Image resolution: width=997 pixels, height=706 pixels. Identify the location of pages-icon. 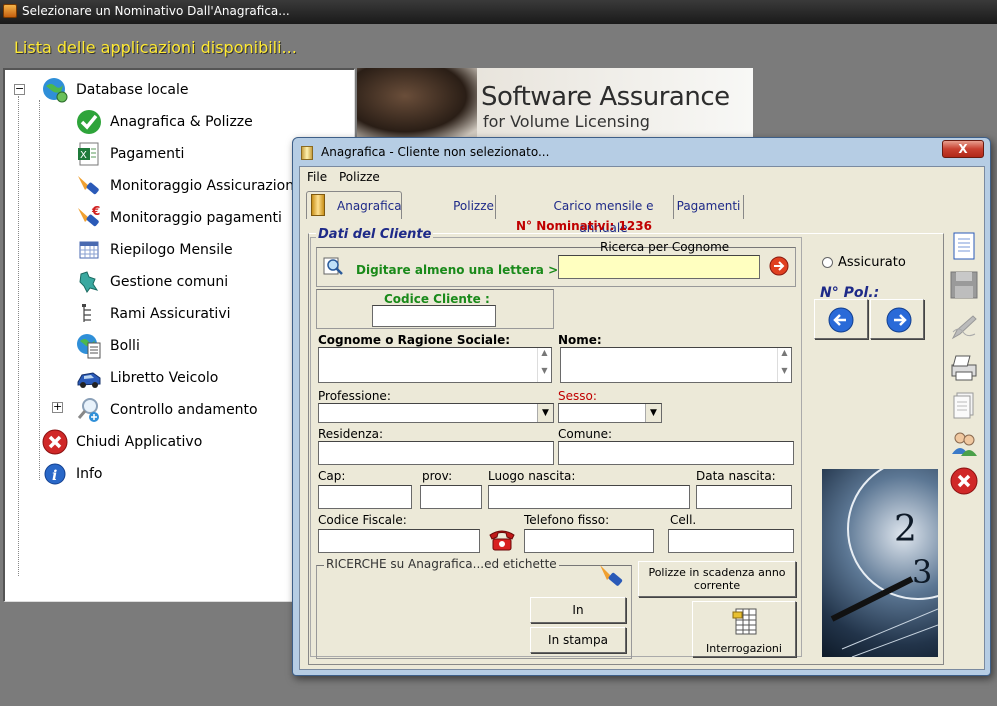
(963, 405).